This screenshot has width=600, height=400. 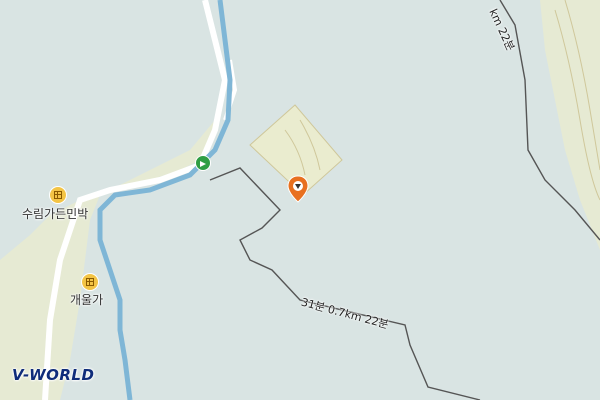 I want to click on poi-label-sulim: 수림가든민박, so click(x=55, y=213).